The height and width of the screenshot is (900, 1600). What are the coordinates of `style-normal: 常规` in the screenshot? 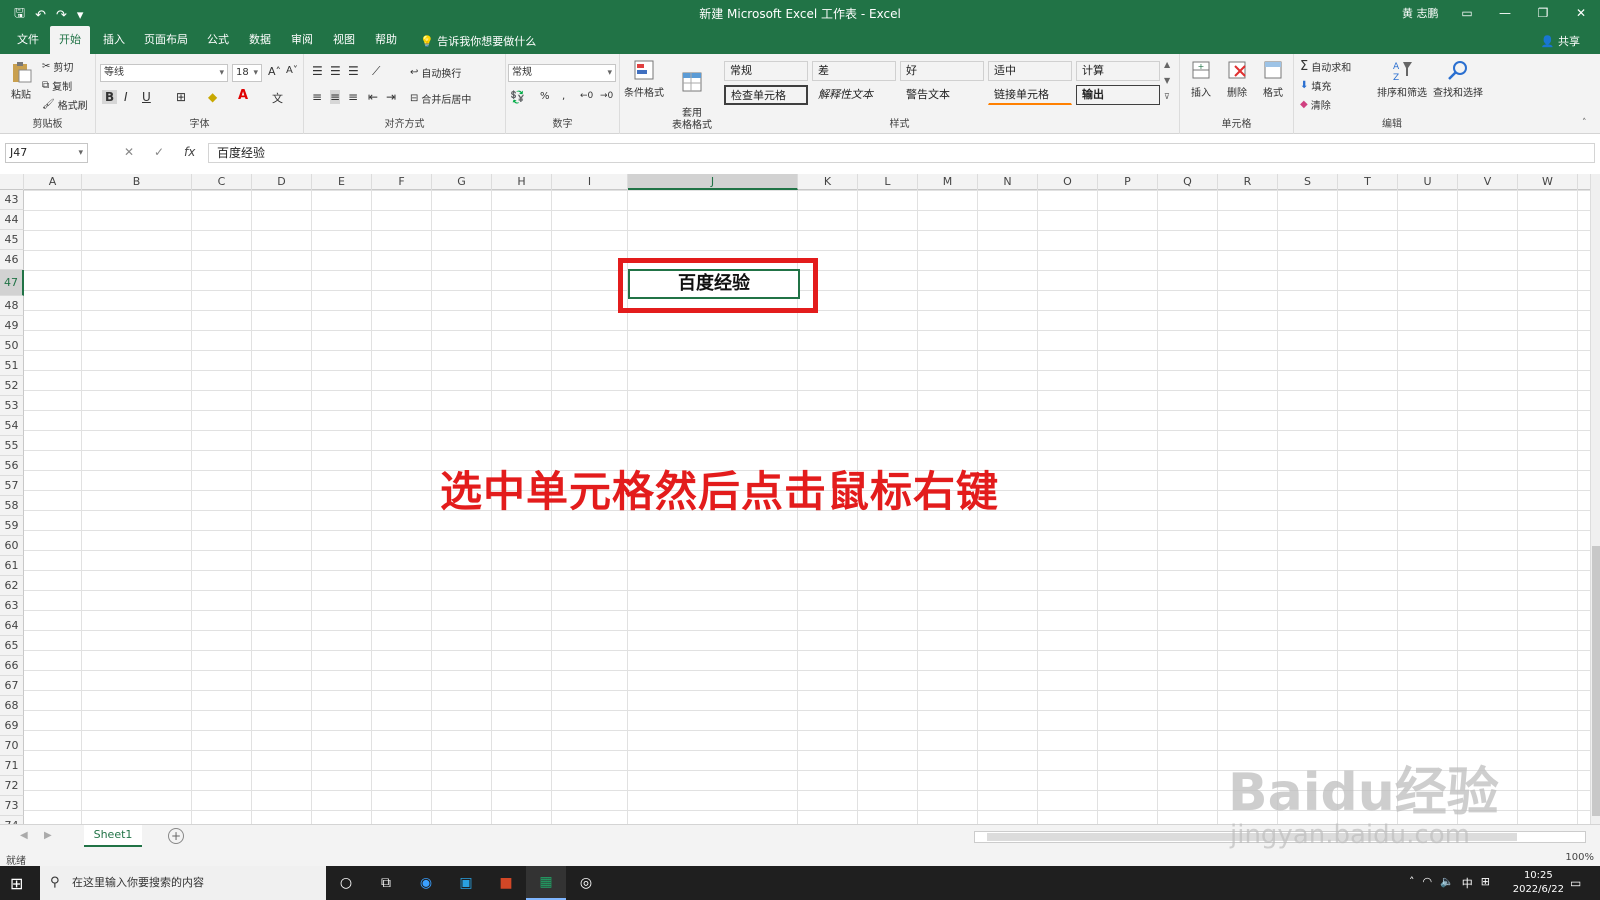 It's located at (766, 71).